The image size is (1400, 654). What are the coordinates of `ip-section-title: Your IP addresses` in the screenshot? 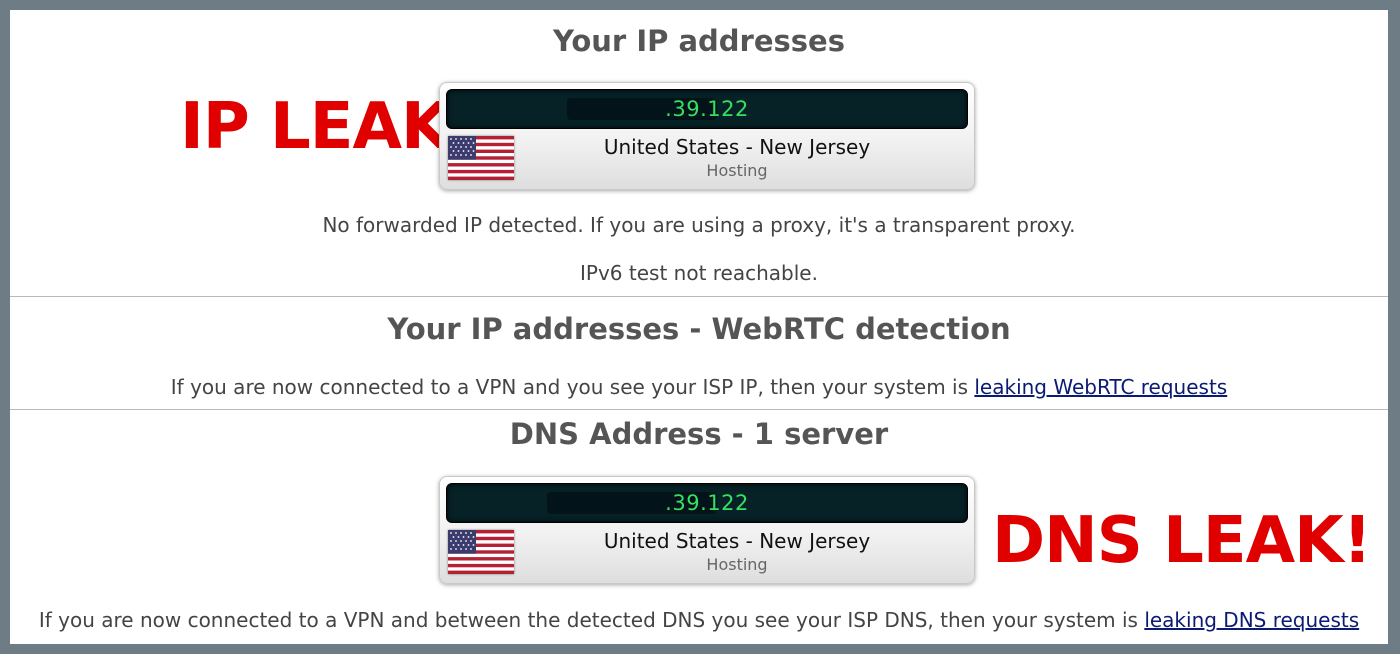 It's located at (699, 41).